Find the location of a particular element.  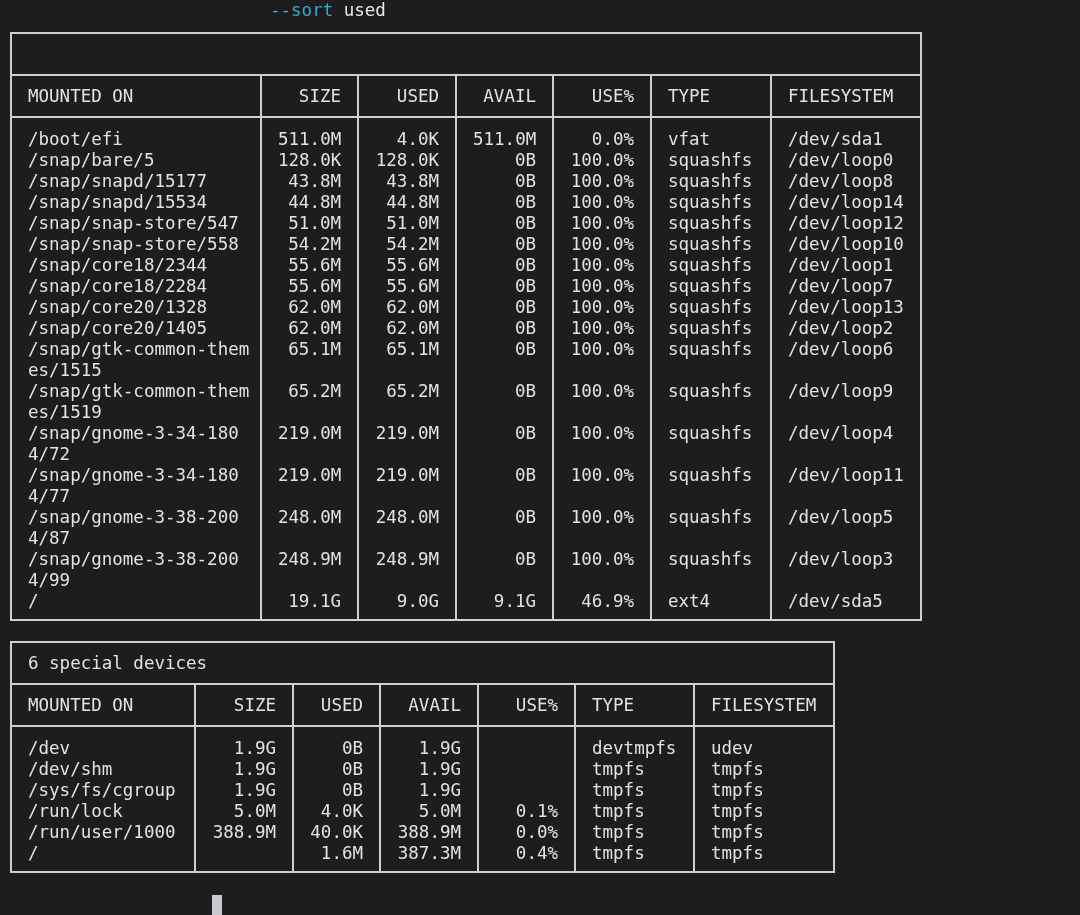

table-cell: 40.0K is located at coordinates (336, 832).